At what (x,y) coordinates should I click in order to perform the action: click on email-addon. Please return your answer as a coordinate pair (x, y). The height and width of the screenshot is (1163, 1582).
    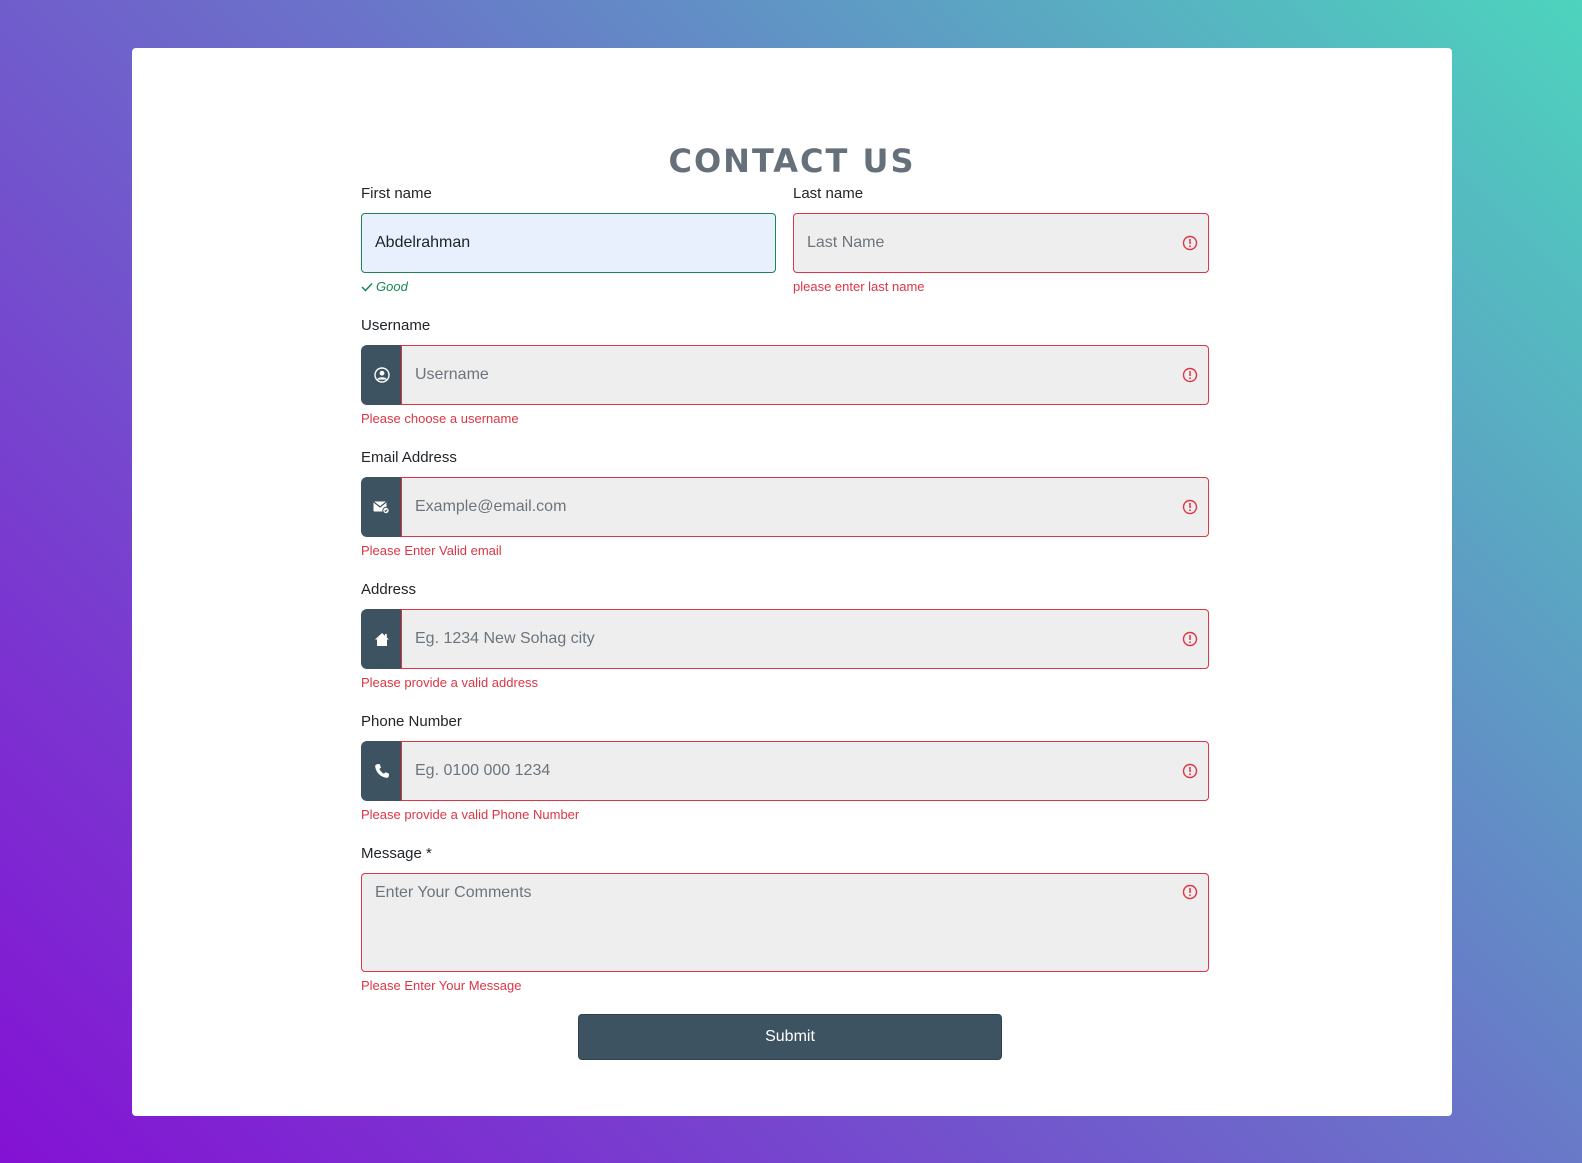
    Looking at the image, I should click on (381, 507).